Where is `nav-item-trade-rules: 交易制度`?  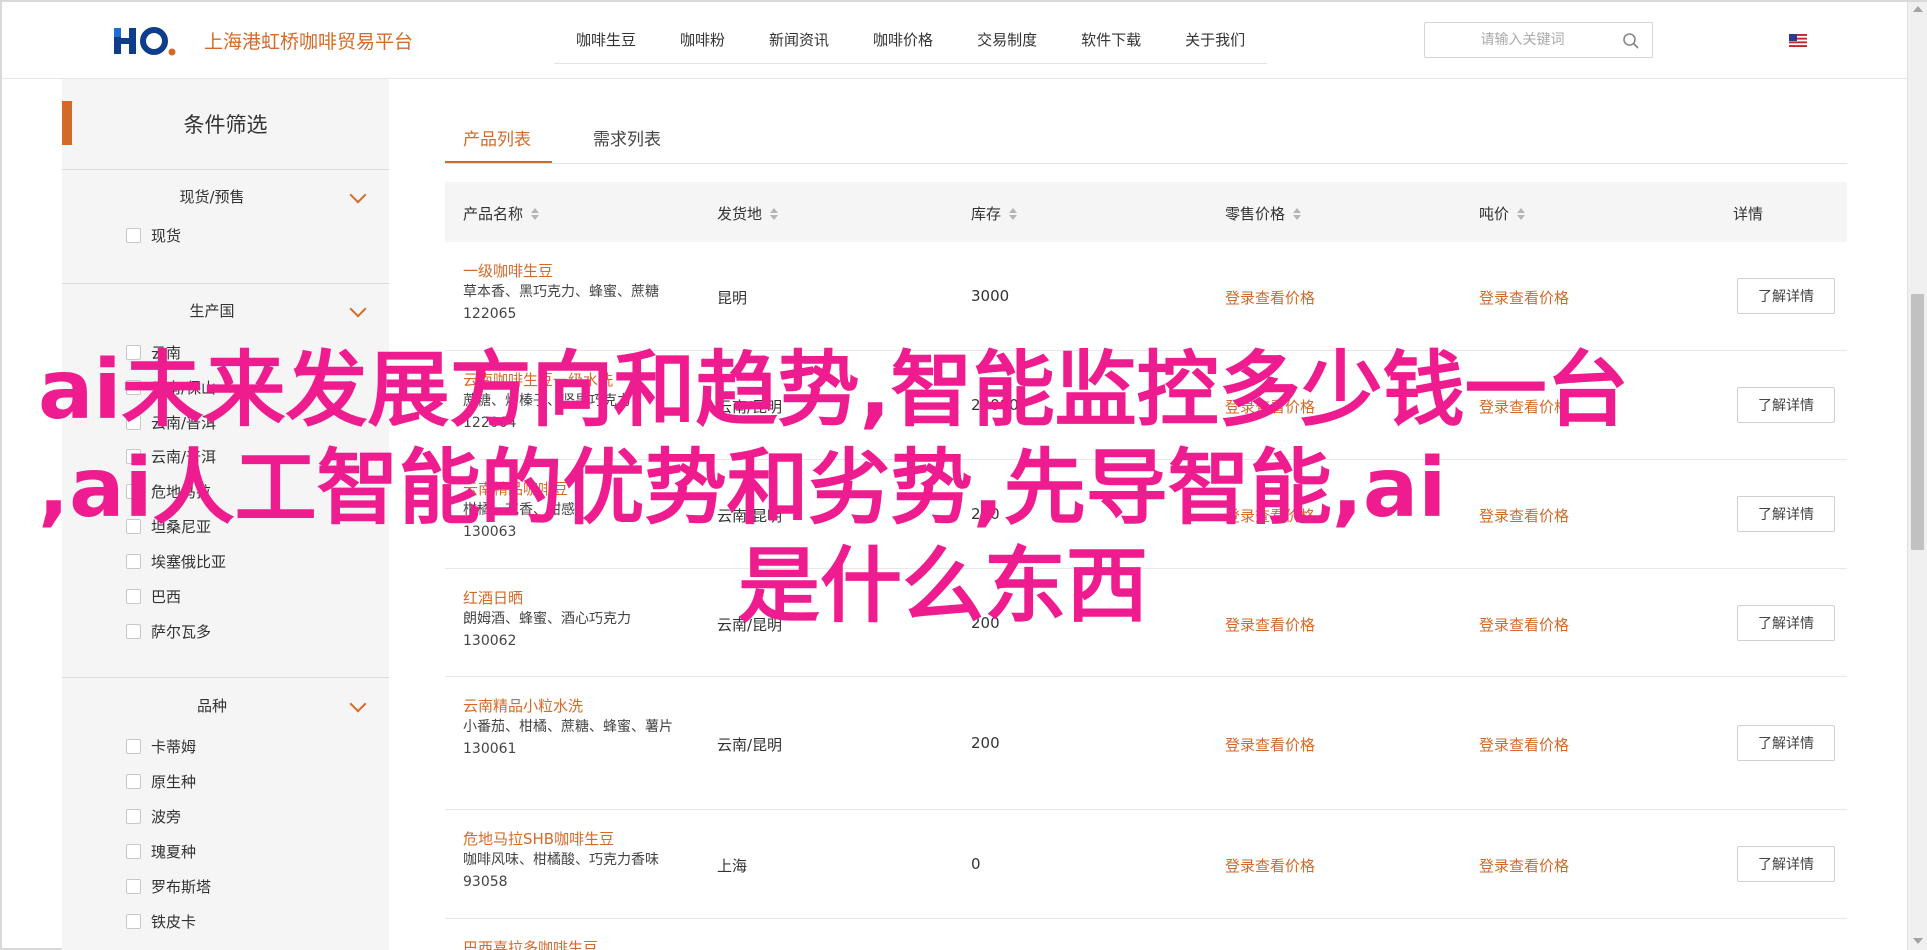
nav-item-trade-rules: 交易制度 is located at coordinates (1007, 41).